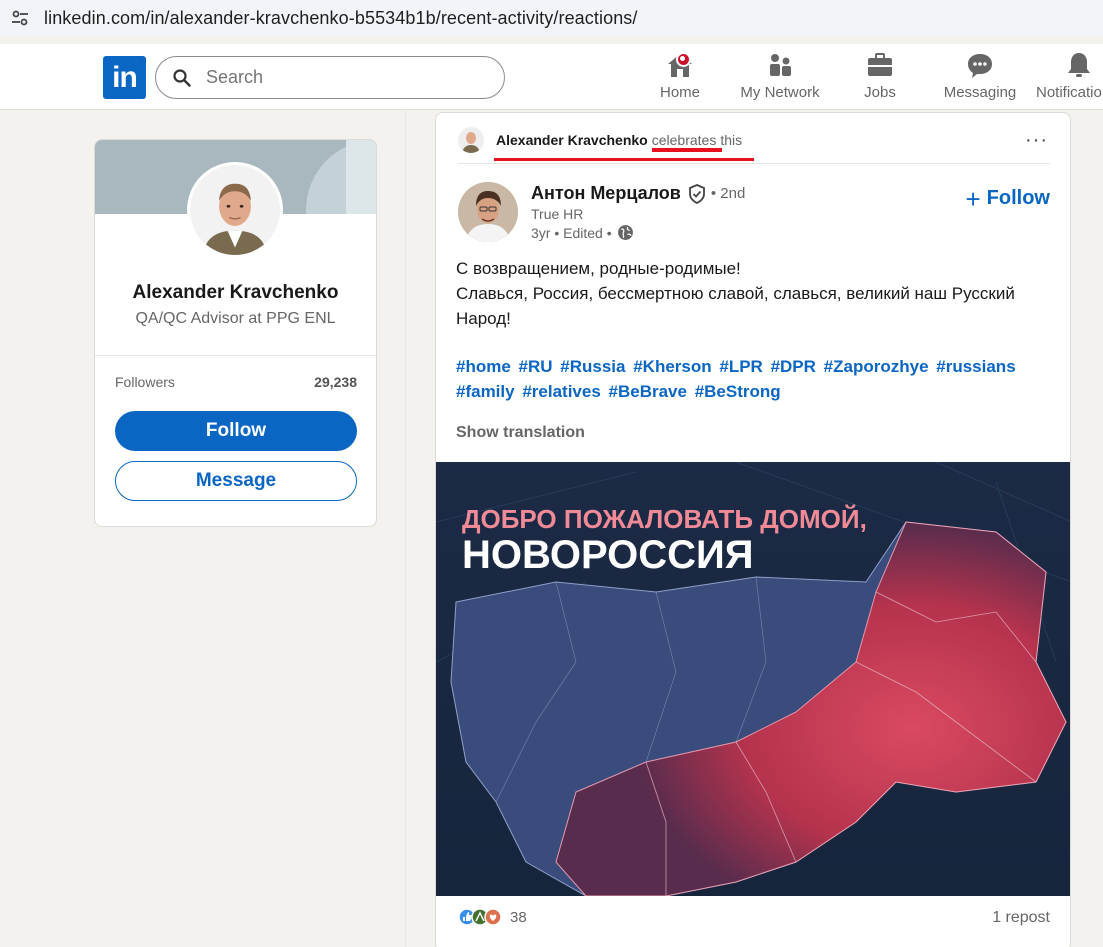 The image size is (1103, 947). I want to click on followers-label: Followers, so click(145, 382).